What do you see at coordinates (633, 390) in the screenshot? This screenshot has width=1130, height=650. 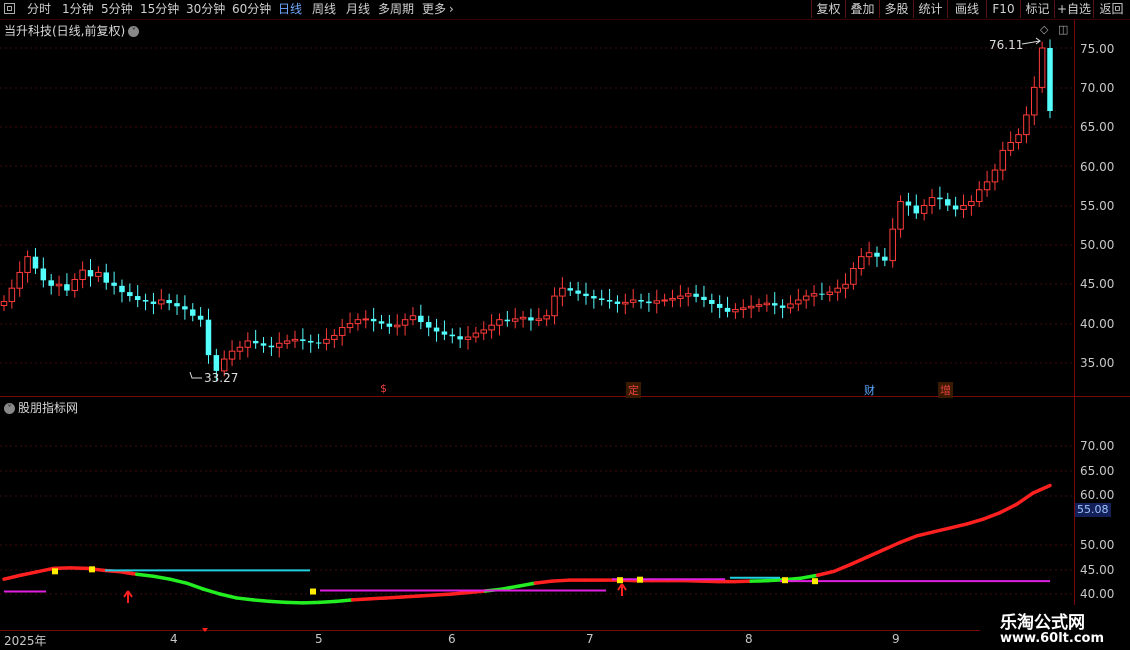 I see `event-marker-ding: 定` at bounding box center [633, 390].